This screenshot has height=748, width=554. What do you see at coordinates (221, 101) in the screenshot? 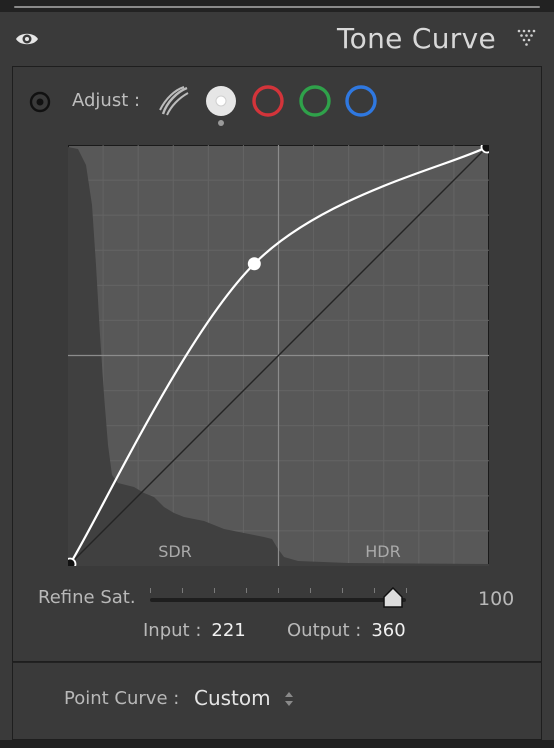
I see `point-curve-rgb-button` at bounding box center [221, 101].